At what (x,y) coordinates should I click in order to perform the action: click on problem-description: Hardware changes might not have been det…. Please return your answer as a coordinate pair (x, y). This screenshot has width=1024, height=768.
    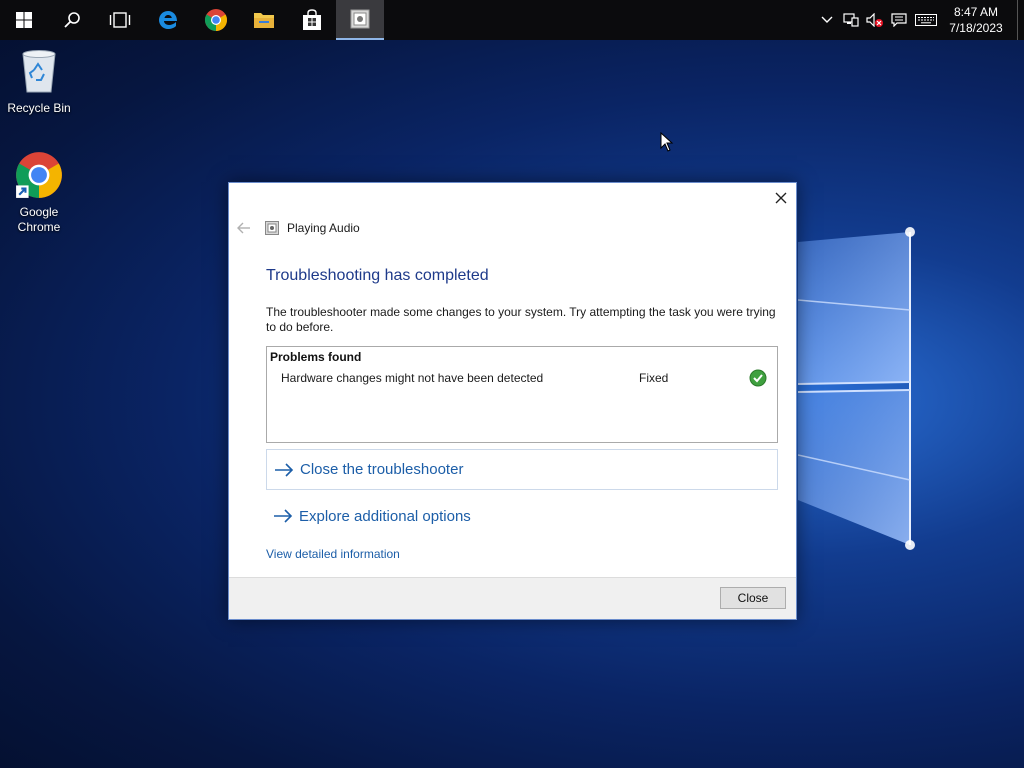
    Looking at the image, I should click on (412, 378).